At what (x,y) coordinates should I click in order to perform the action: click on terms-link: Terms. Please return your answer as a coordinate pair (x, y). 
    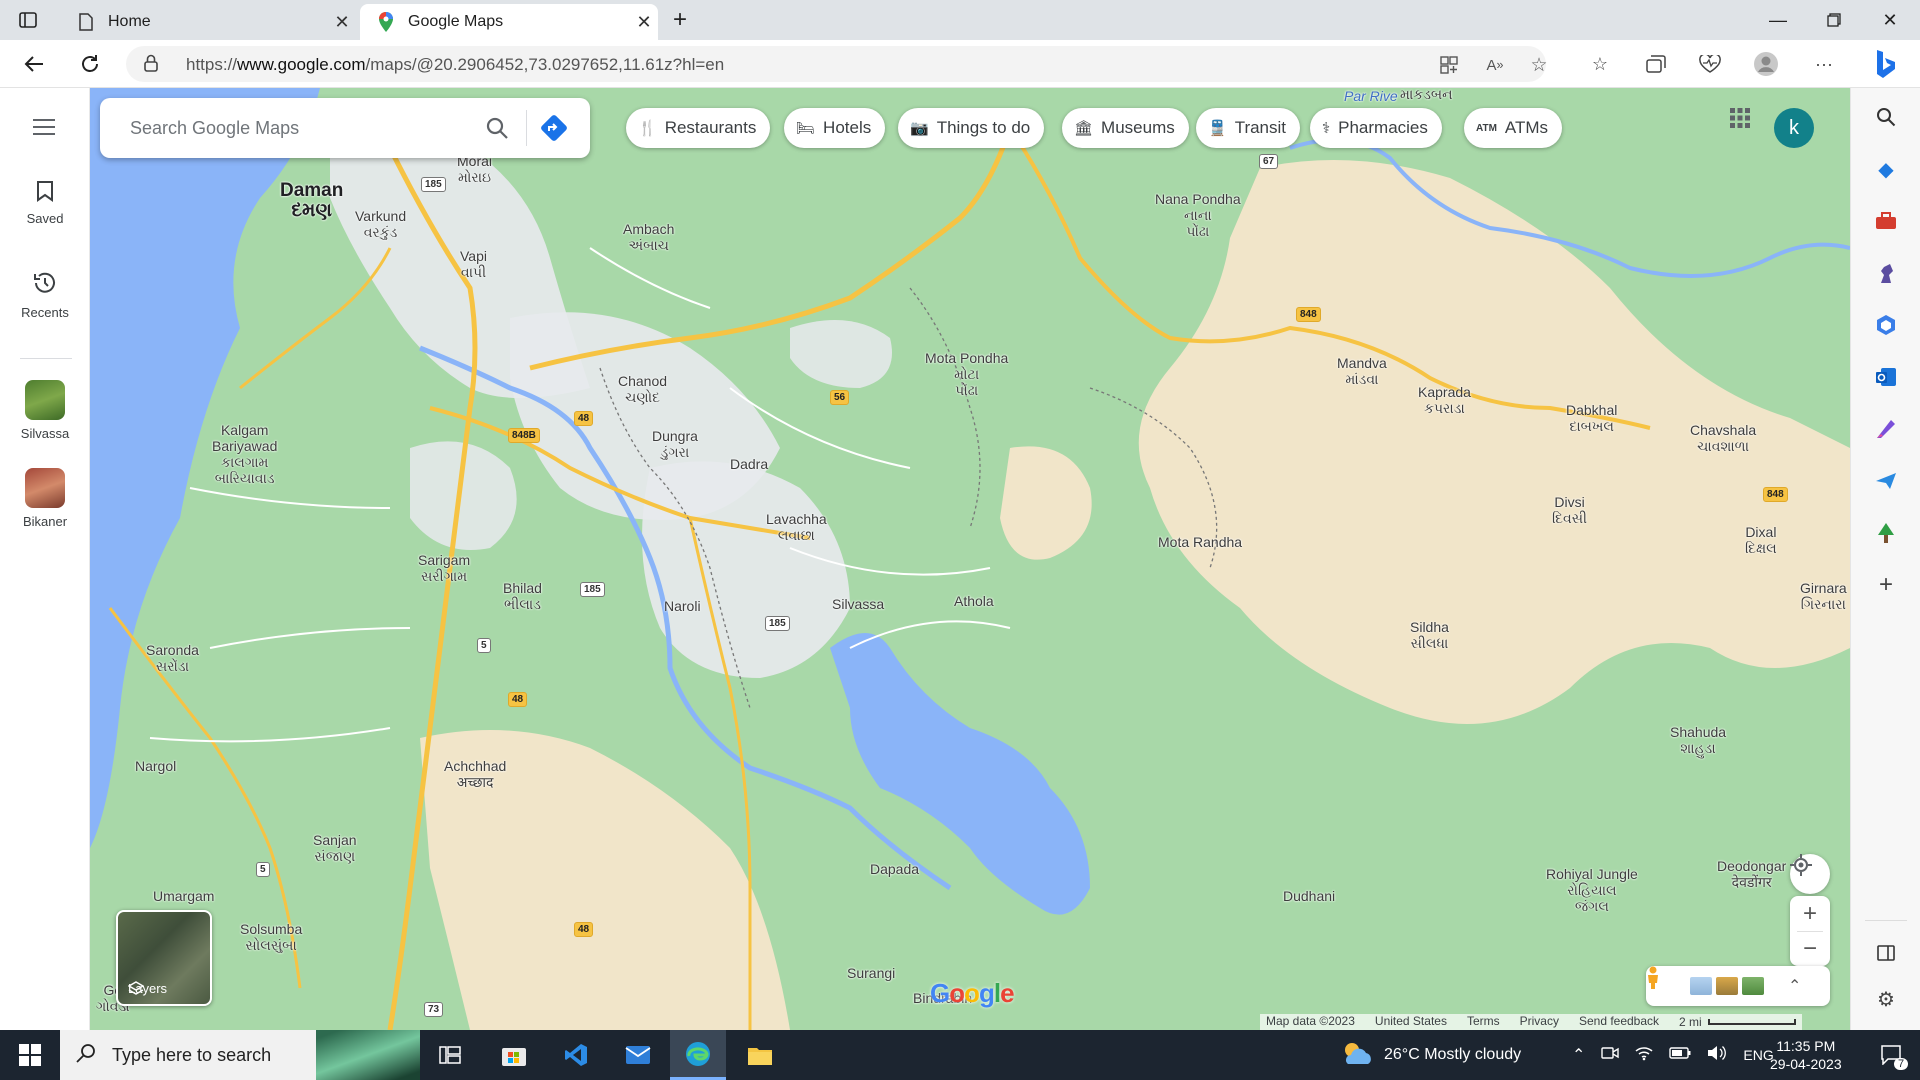
    Looking at the image, I should click on (1483, 1022).